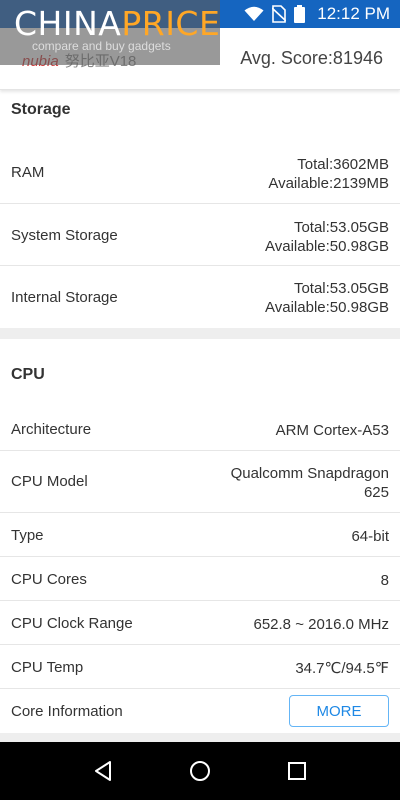 The image size is (400, 800). What do you see at coordinates (72, 623) in the screenshot?
I see `row-label: CPU Clock Range` at bounding box center [72, 623].